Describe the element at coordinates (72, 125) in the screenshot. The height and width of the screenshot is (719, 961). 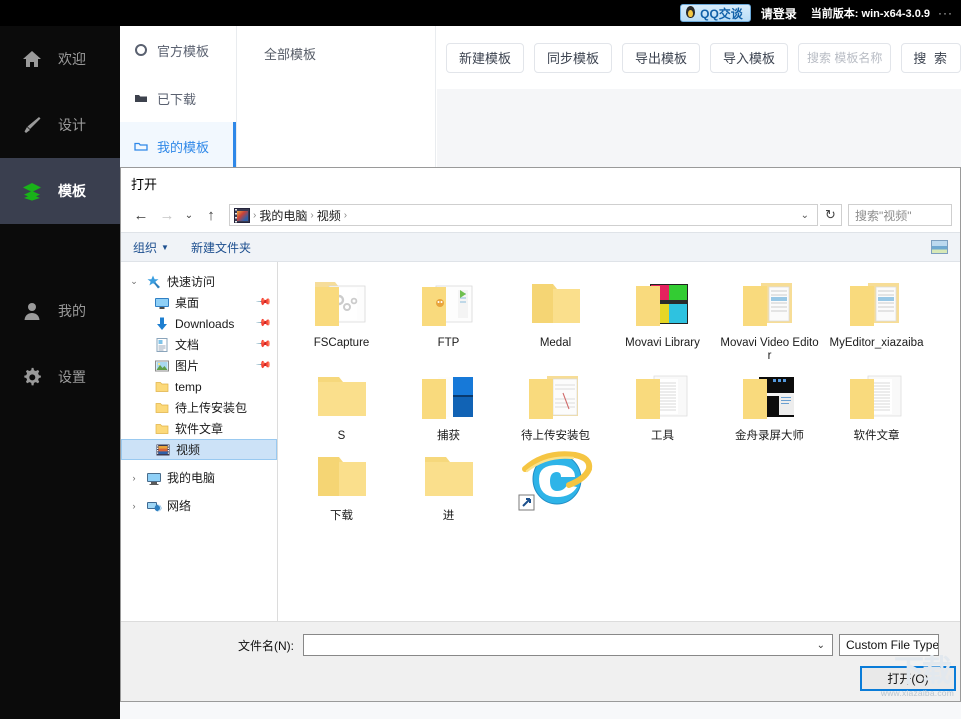
I see `sidebar-label-design: 设计` at that location.